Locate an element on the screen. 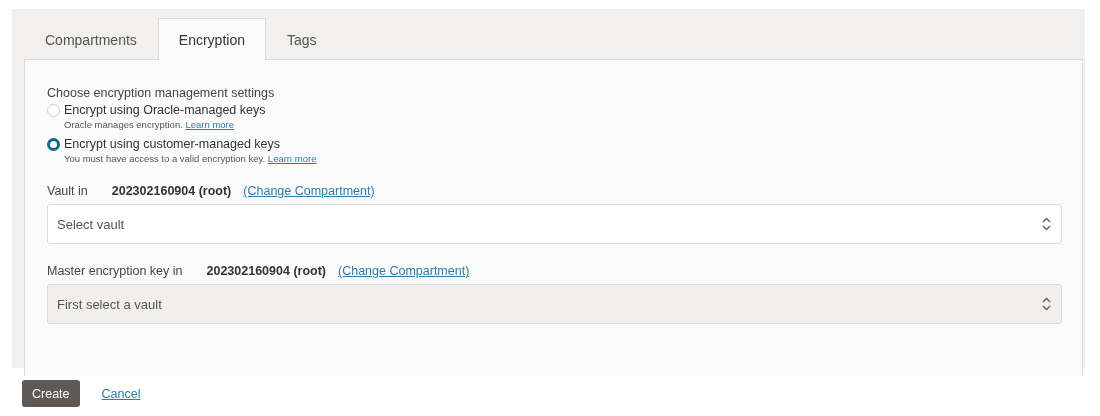  tab: Encryption is located at coordinates (211, 39).